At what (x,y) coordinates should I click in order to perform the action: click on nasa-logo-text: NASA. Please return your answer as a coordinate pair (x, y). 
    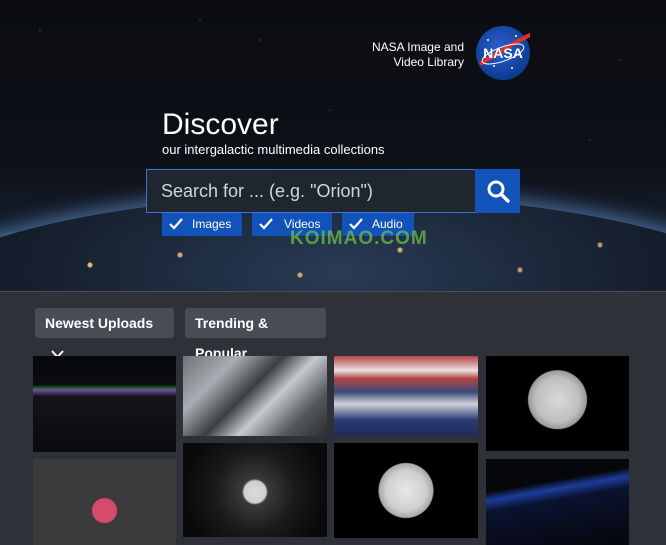
    Looking at the image, I should click on (503, 53).